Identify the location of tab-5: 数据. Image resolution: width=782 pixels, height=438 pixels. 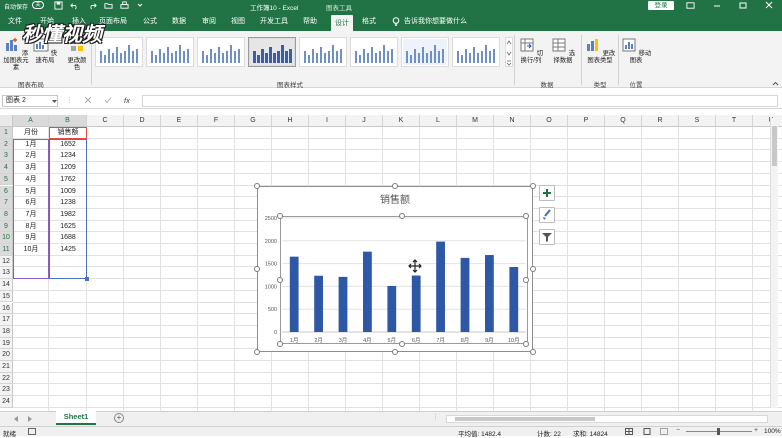
(179, 21).